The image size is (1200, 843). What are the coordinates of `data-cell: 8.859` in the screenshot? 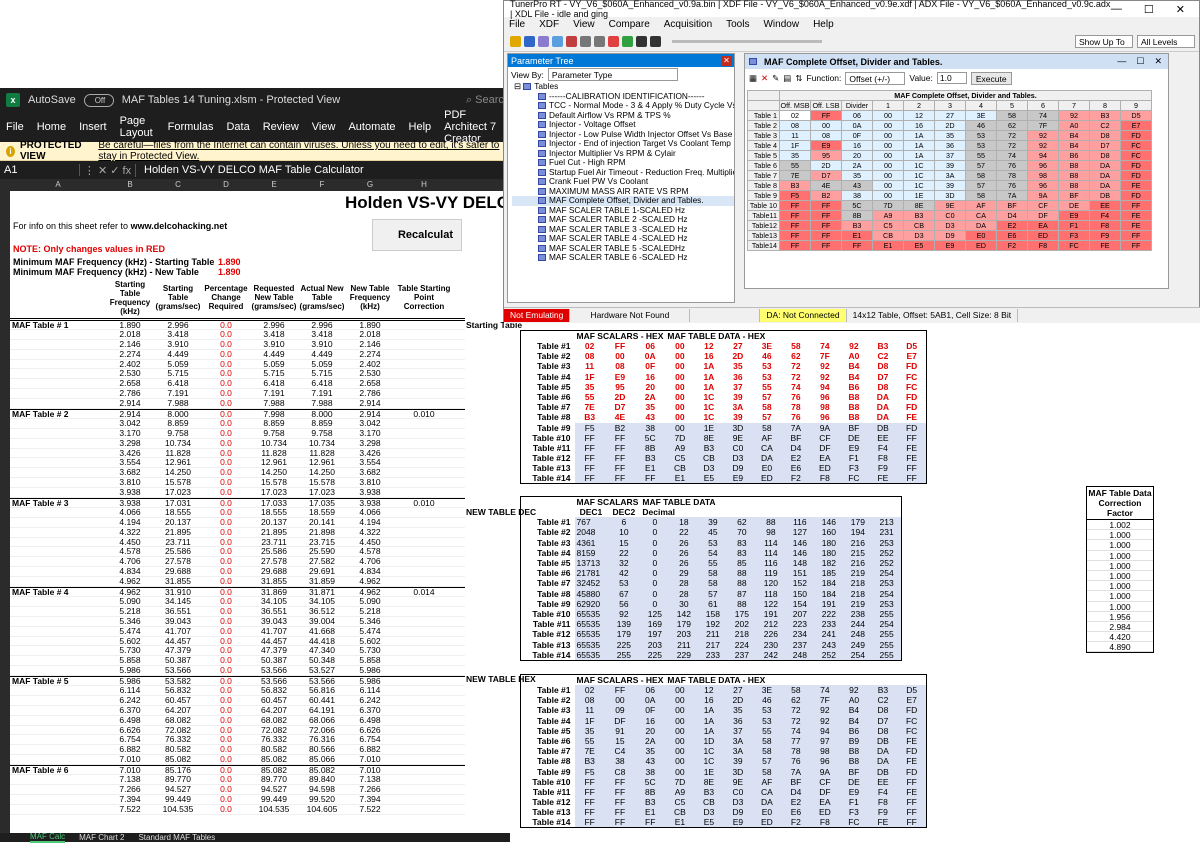 It's located at (178, 423).